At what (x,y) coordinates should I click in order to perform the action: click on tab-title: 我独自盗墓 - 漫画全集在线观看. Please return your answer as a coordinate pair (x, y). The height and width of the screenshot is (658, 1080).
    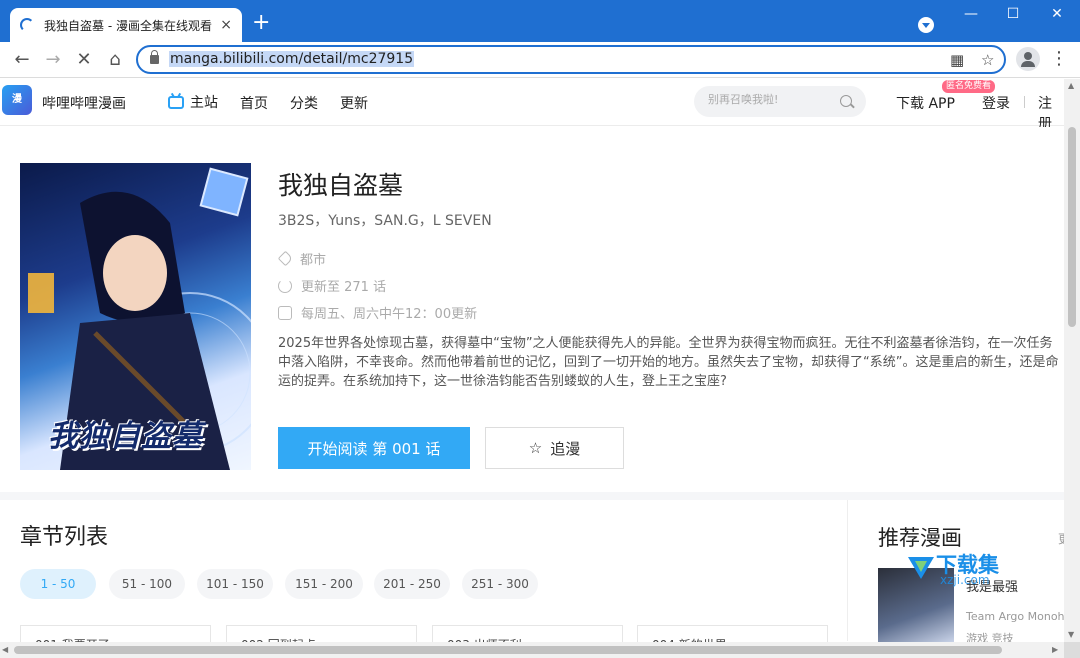
    Looking at the image, I should click on (128, 25).